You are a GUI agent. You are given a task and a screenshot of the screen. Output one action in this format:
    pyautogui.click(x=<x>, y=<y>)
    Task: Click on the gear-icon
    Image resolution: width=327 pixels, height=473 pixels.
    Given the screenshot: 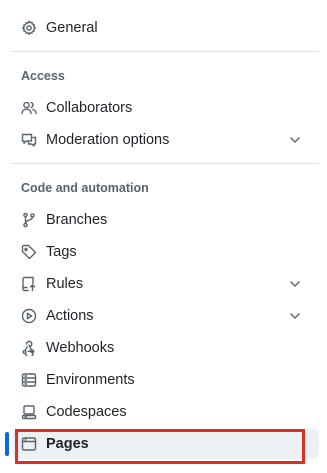 What is the action you would take?
    pyautogui.click(x=29, y=28)
    